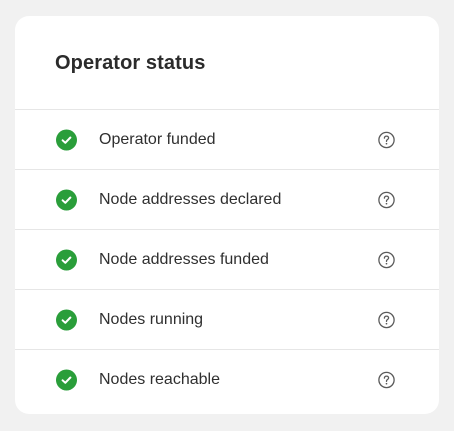  Describe the element at coordinates (130, 63) in the screenshot. I see `card-title: Operator status` at that location.